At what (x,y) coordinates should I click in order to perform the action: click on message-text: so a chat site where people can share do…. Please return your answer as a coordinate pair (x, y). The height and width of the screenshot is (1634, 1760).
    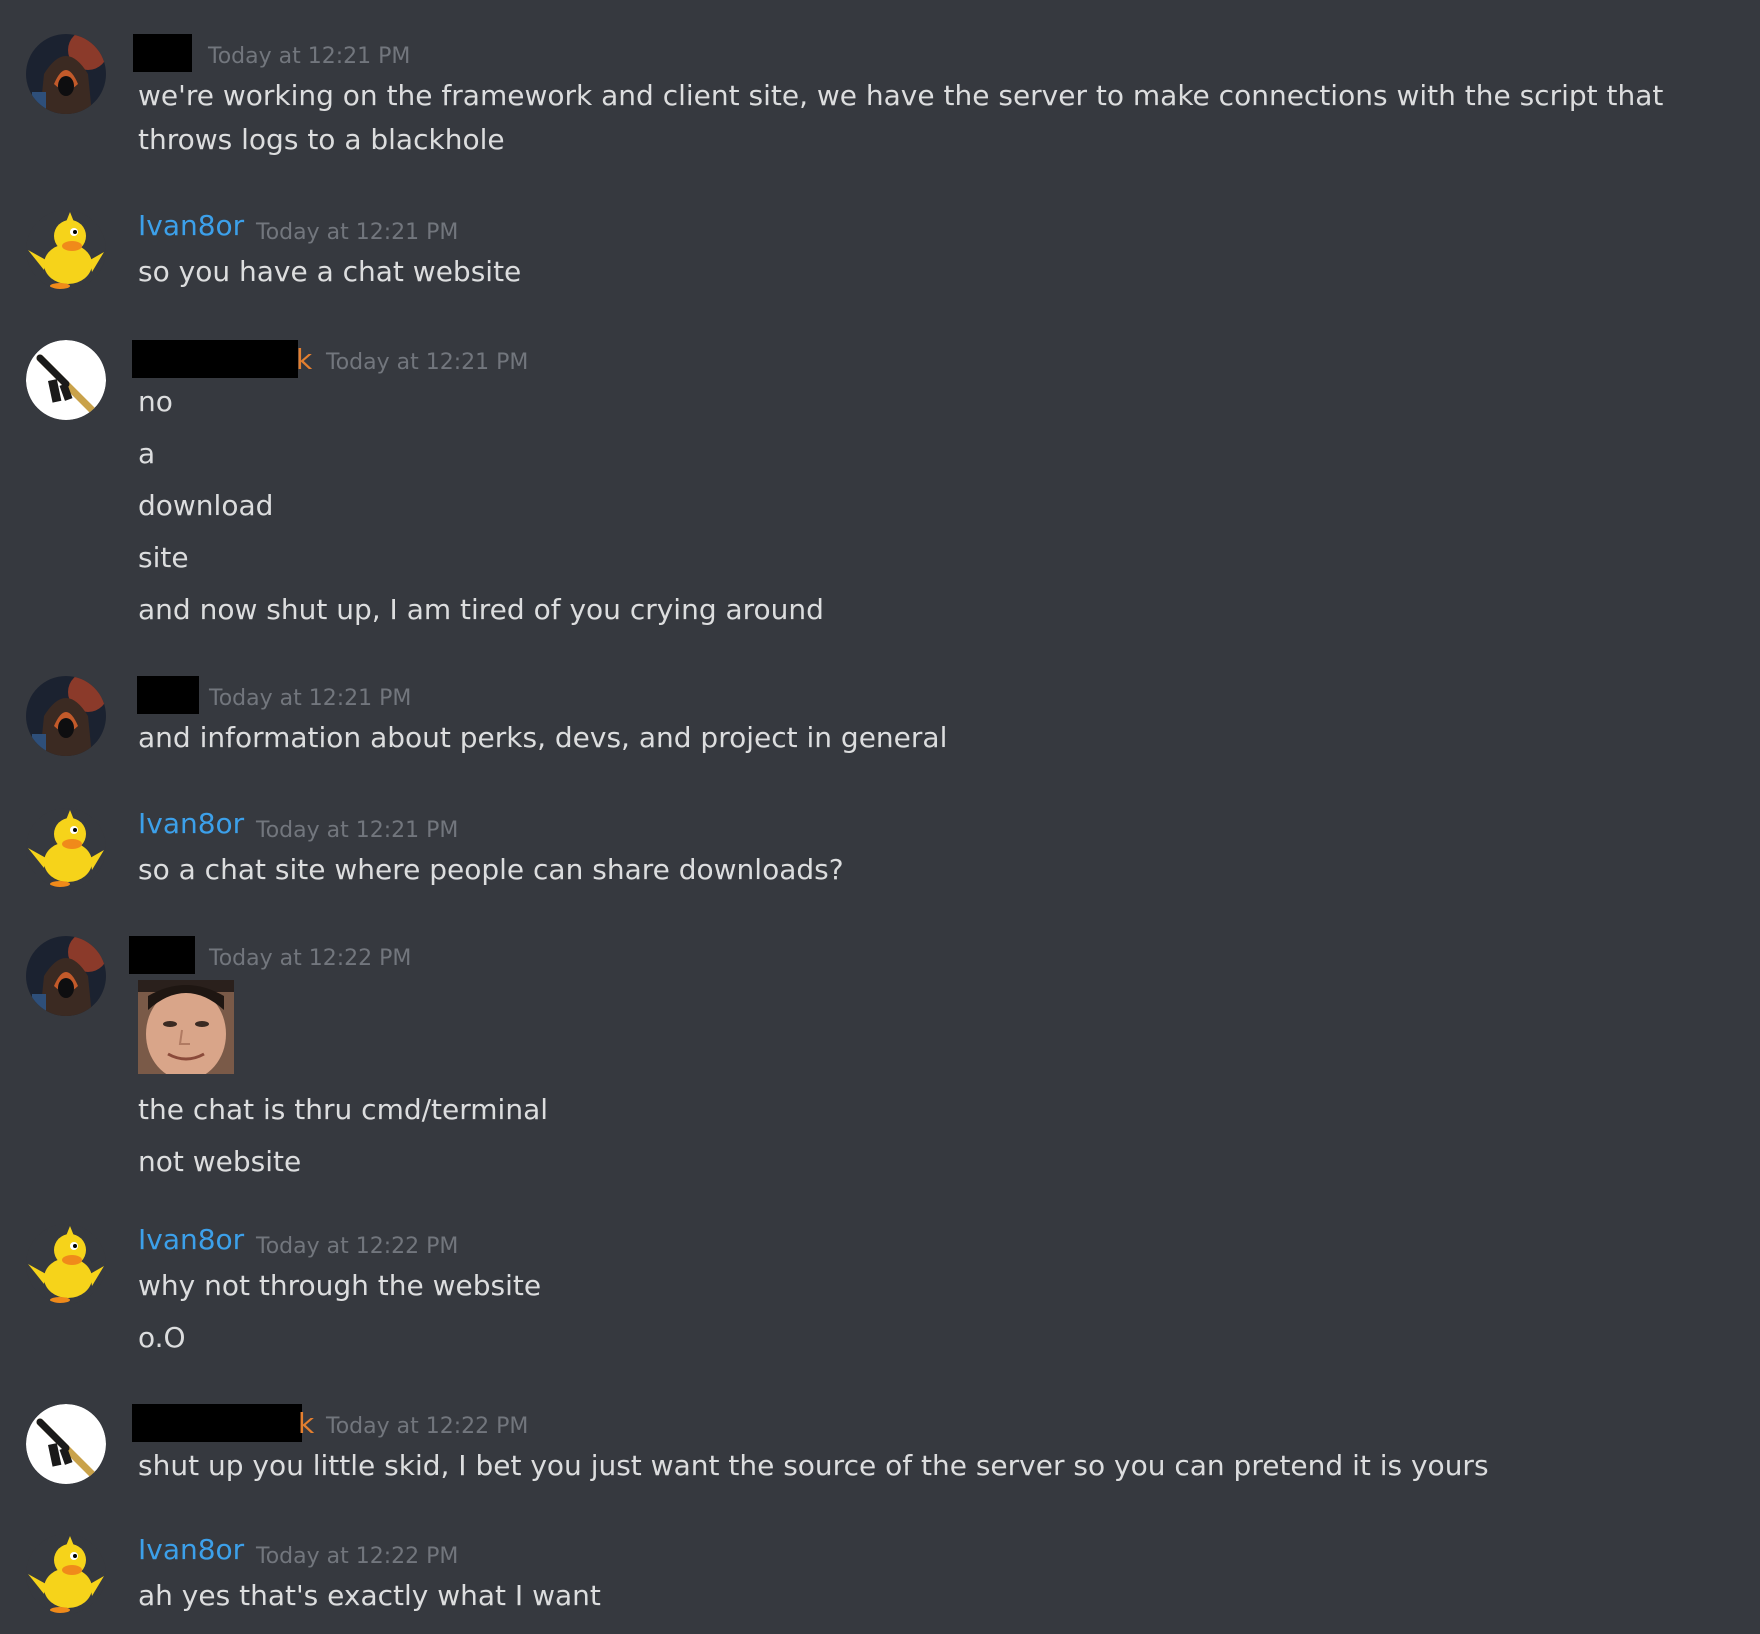
    Looking at the image, I should click on (491, 869).